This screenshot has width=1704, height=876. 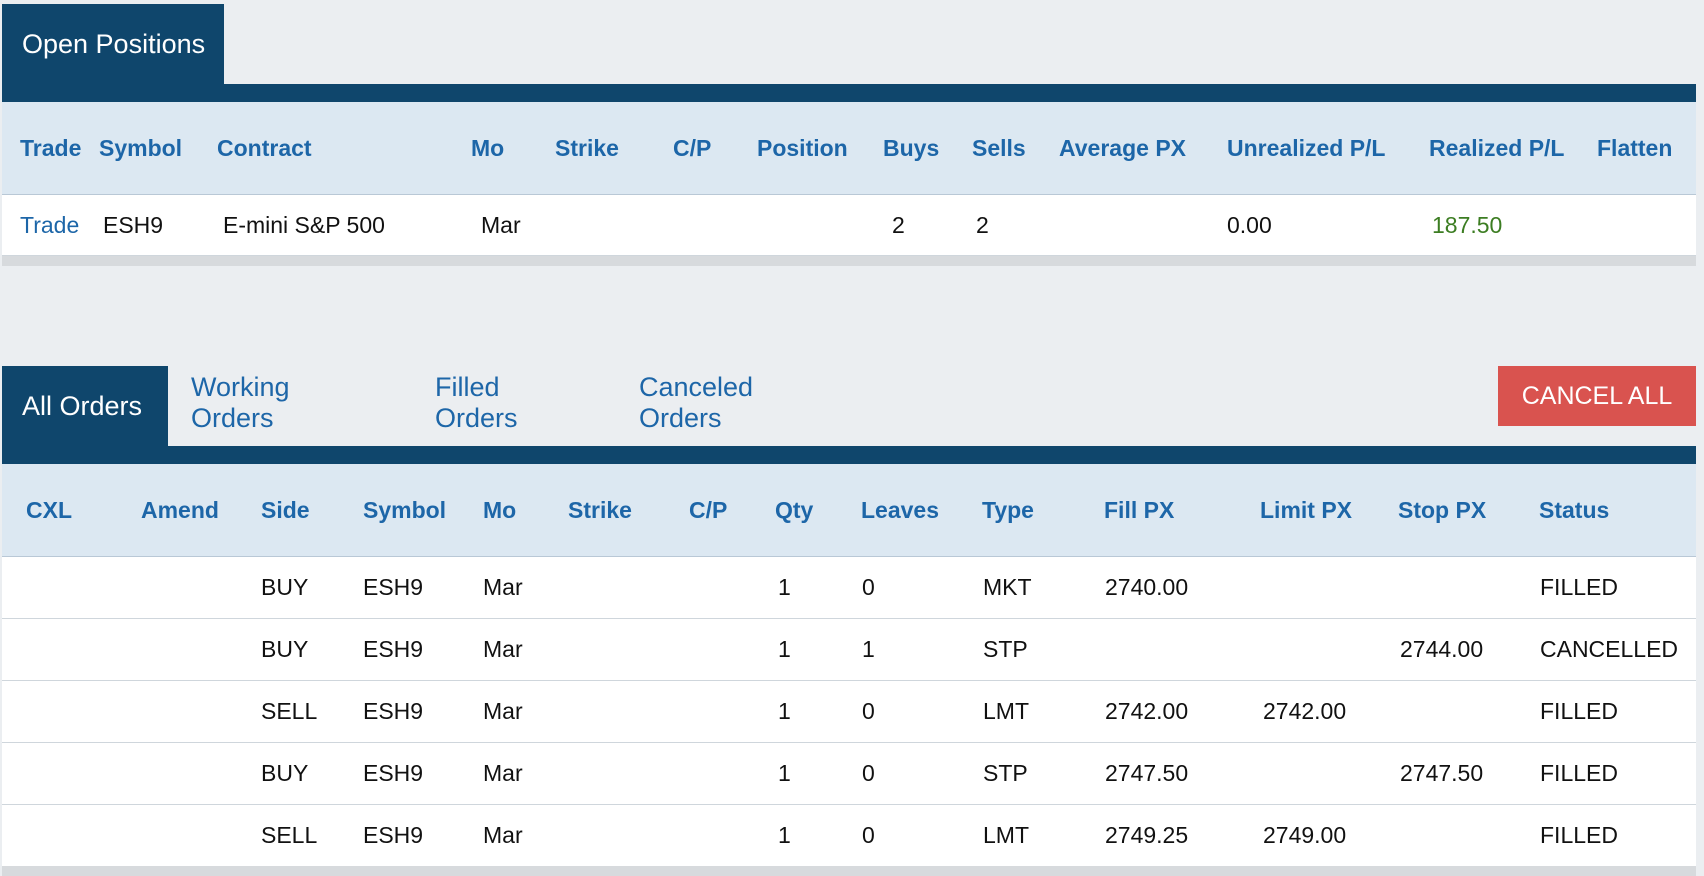 What do you see at coordinates (1467, 224) in the screenshot?
I see `position-realized-pl: 187.50` at bounding box center [1467, 224].